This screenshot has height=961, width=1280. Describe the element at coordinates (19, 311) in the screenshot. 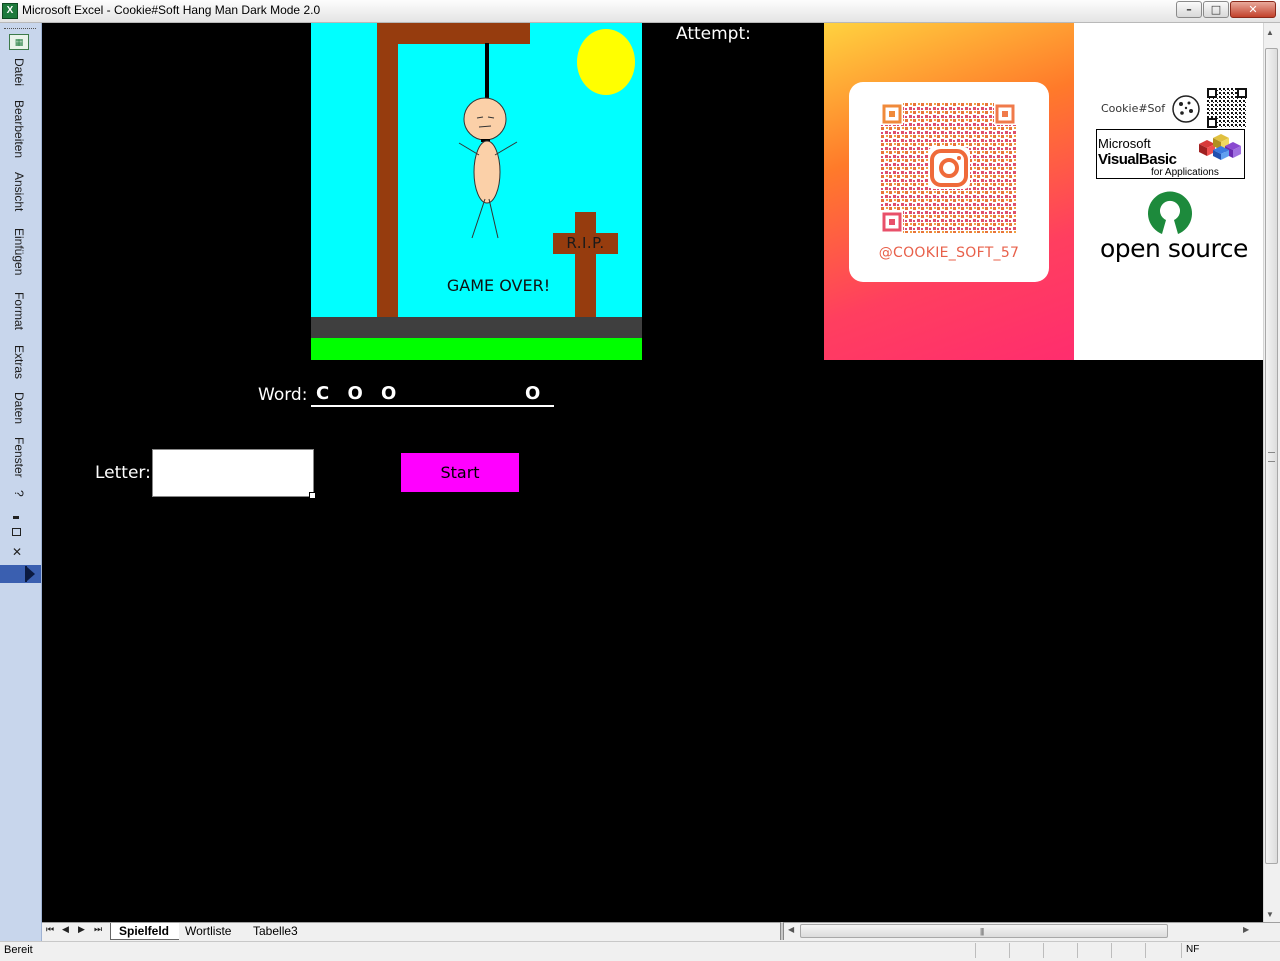

I see `menu-format: Format` at that location.